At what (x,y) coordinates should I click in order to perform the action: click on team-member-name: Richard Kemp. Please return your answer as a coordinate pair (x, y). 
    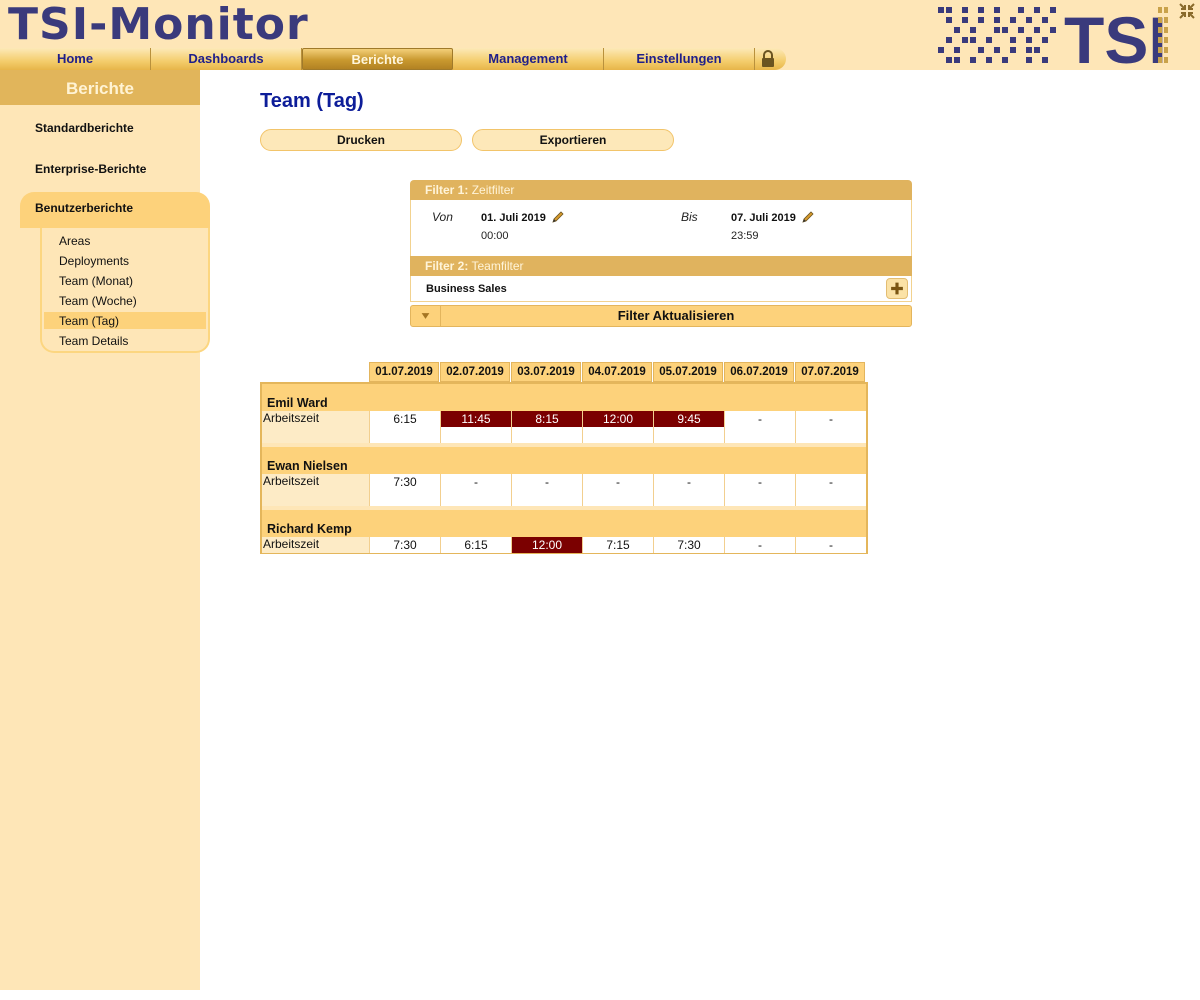
    Looking at the image, I should click on (309, 529).